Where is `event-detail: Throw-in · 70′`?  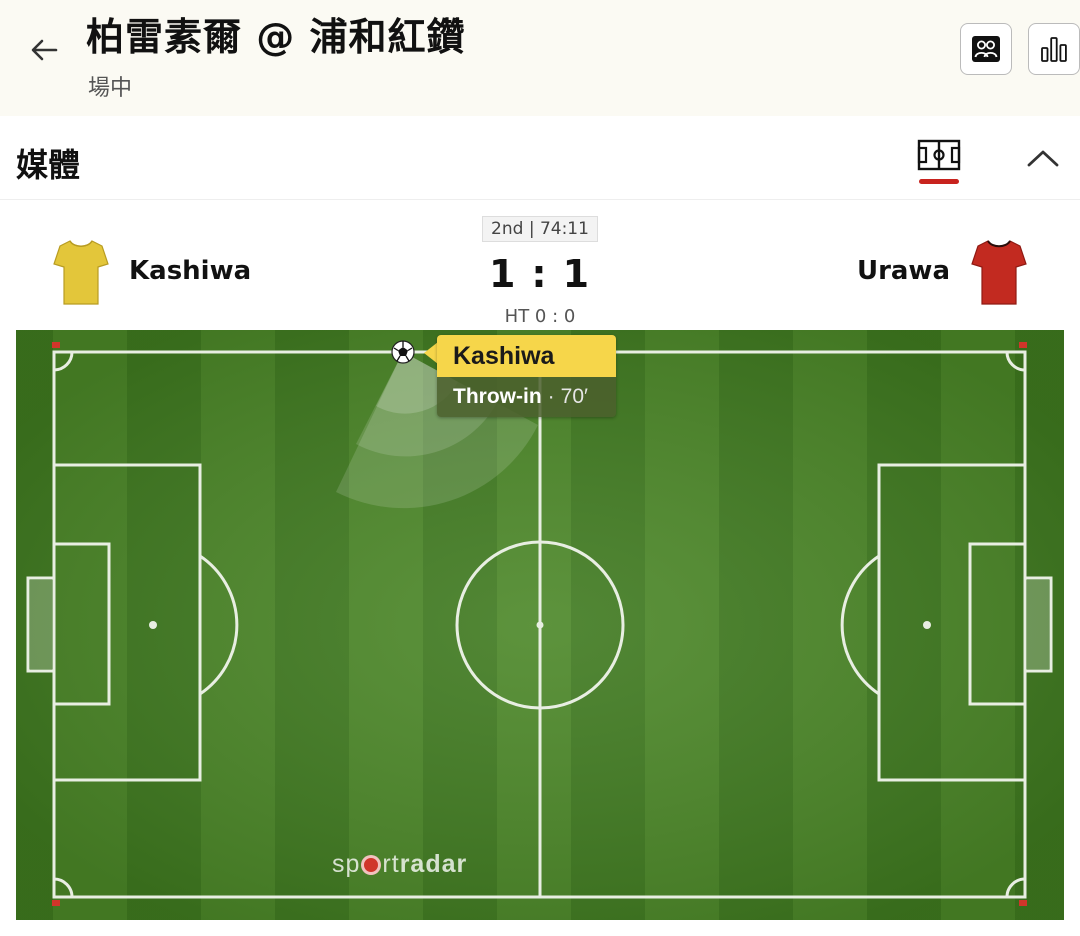 event-detail: Throw-in · 70′ is located at coordinates (526, 397).